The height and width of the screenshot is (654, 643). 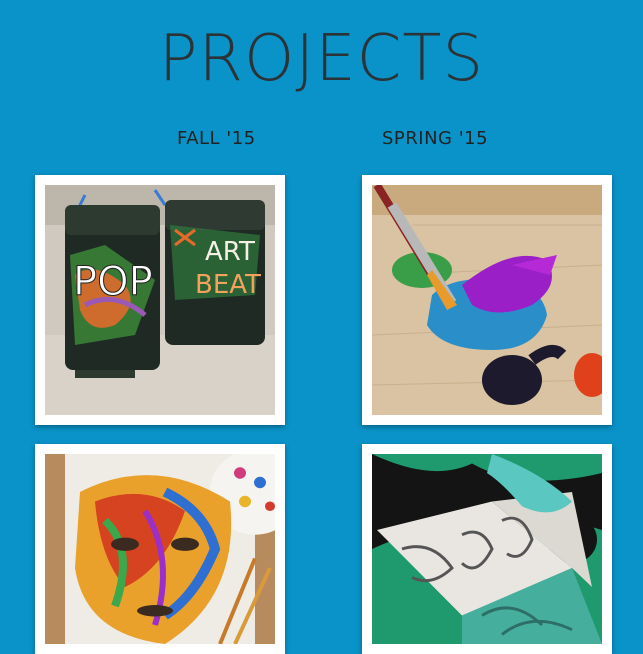 What do you see at coordinates (230, 252) in the screenshot?
I see `svg-text: ART` at bounding box center [230, 252].